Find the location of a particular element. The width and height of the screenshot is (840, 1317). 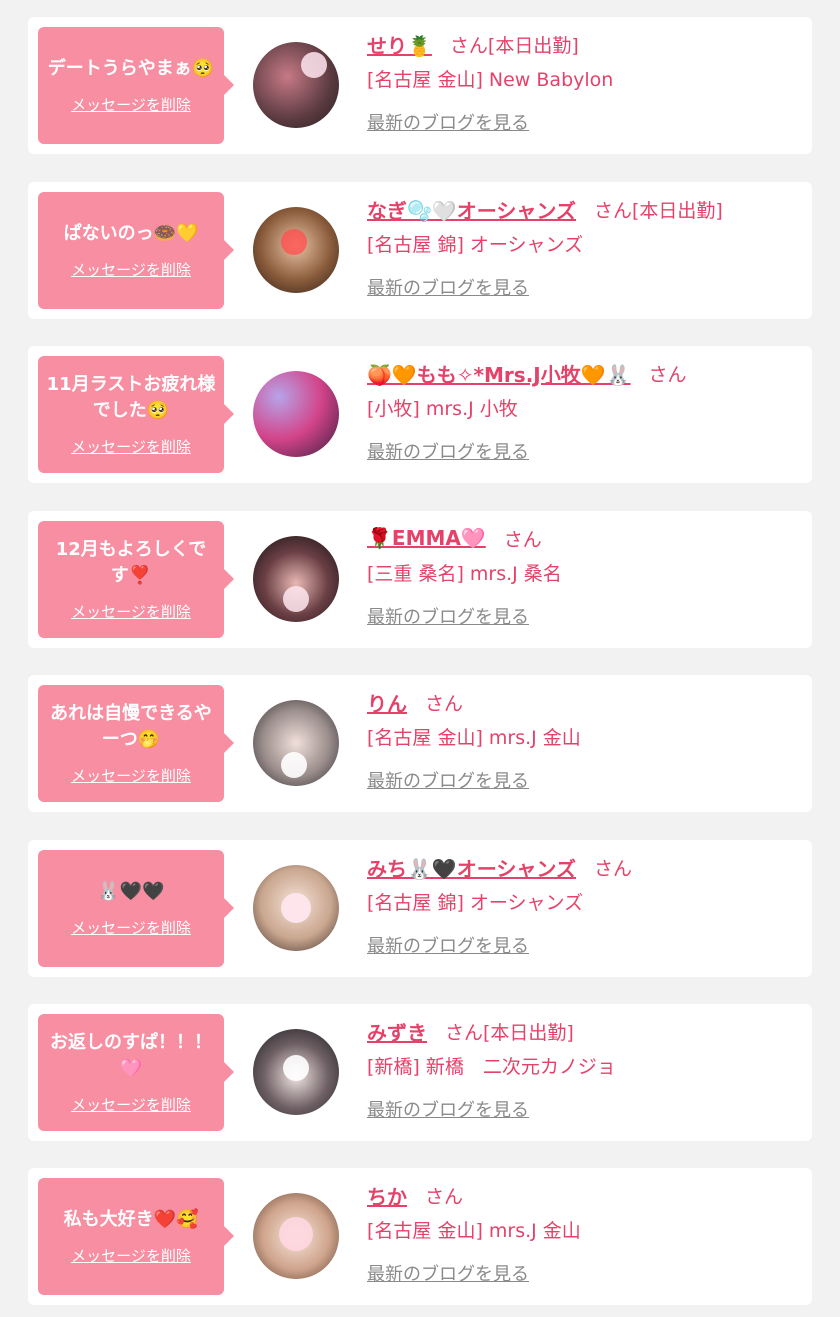

message-text: あれは自慢できるやーつ🤭 is located at coordinates (131, 726).